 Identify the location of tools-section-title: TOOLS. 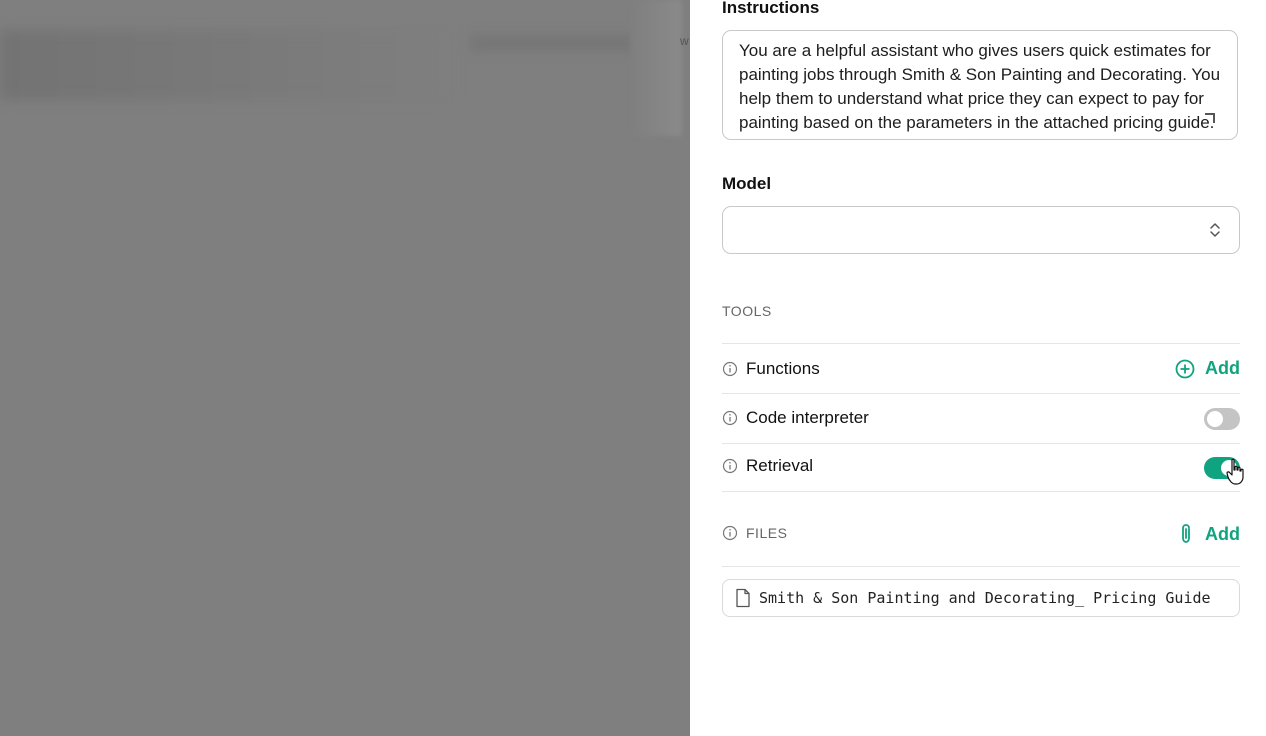
(747, 311).